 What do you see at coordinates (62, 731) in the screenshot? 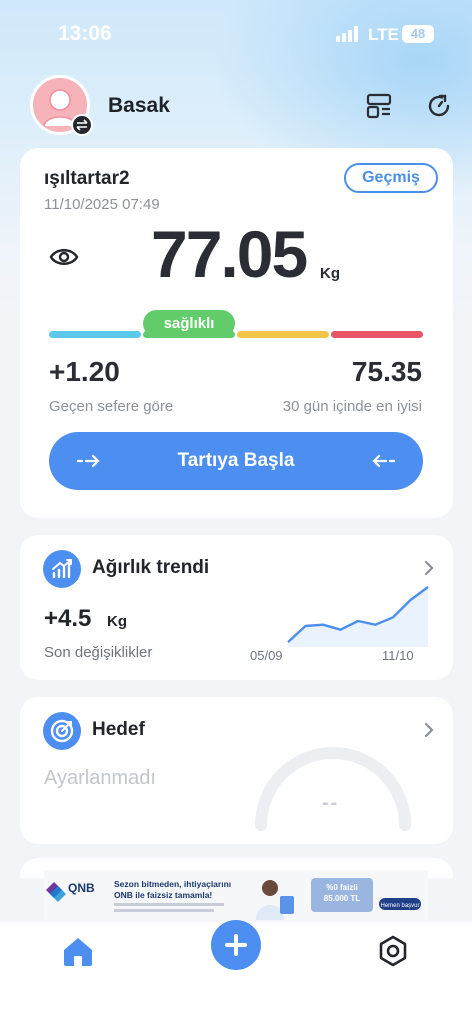
I see `target-icon` at bounding box center [62, 731].